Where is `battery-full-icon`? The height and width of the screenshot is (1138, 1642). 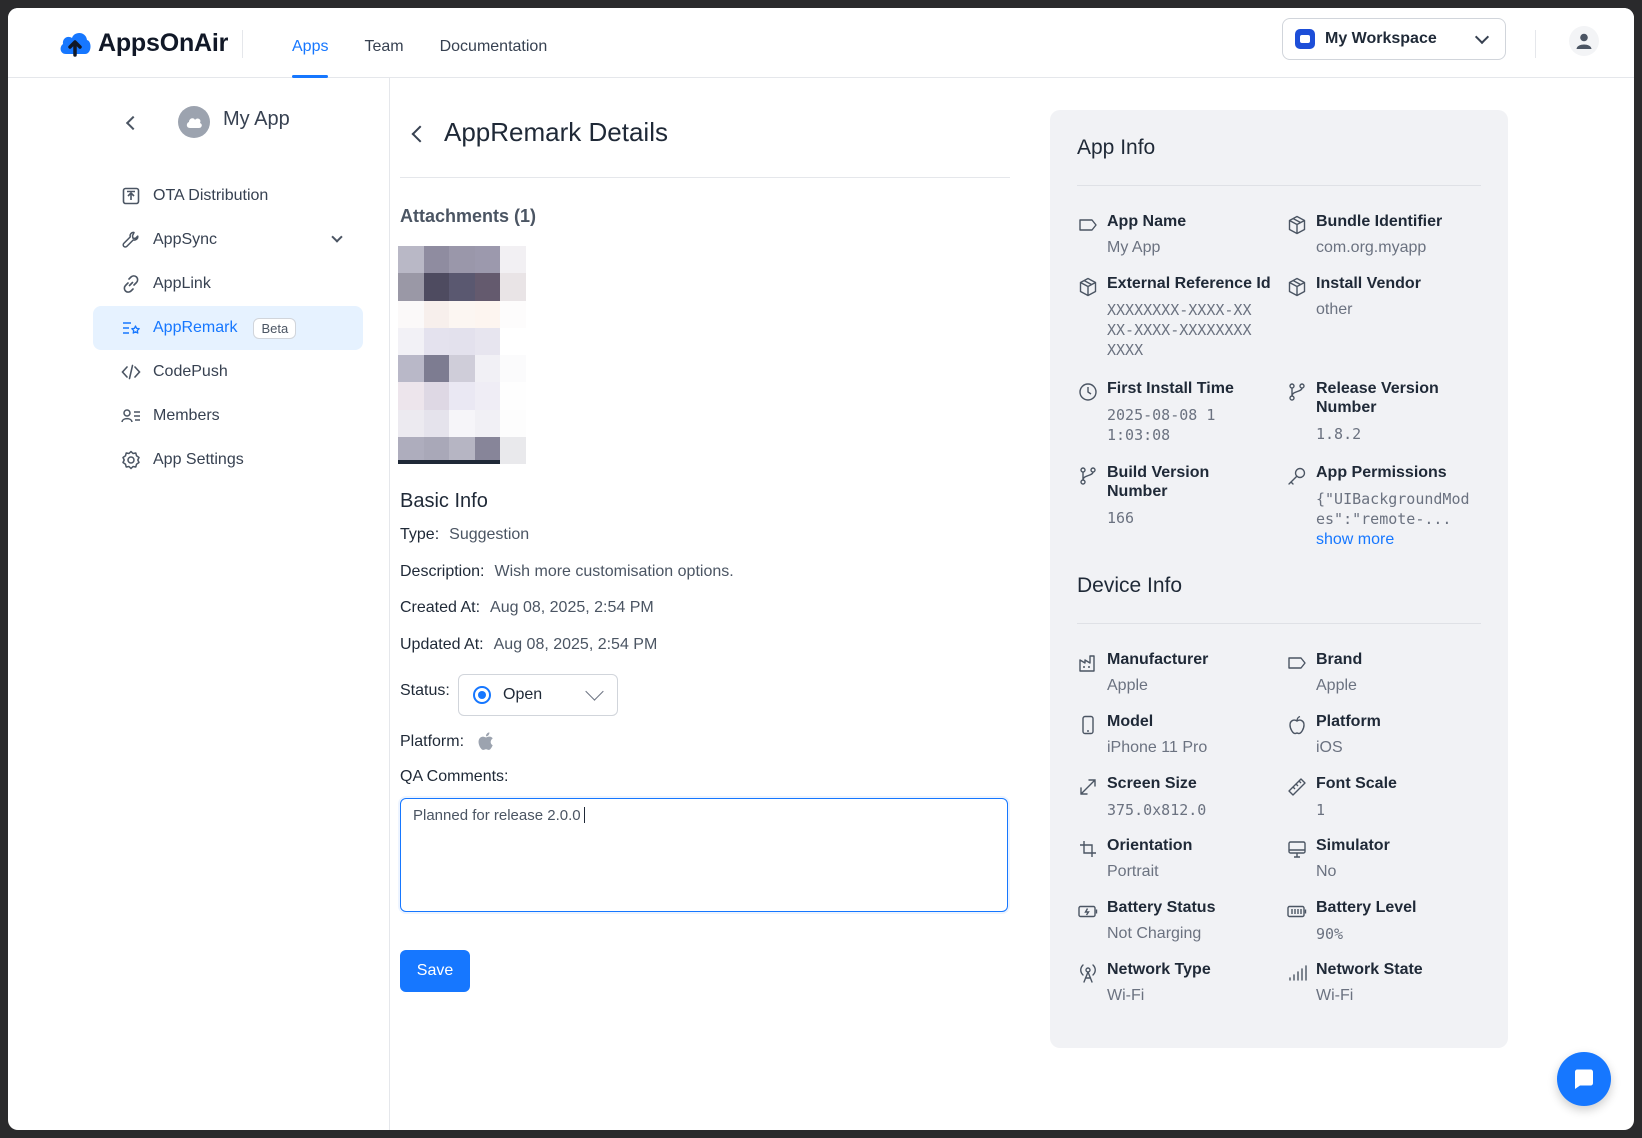
battery-full-icon is located at coordinates (1297, 911).